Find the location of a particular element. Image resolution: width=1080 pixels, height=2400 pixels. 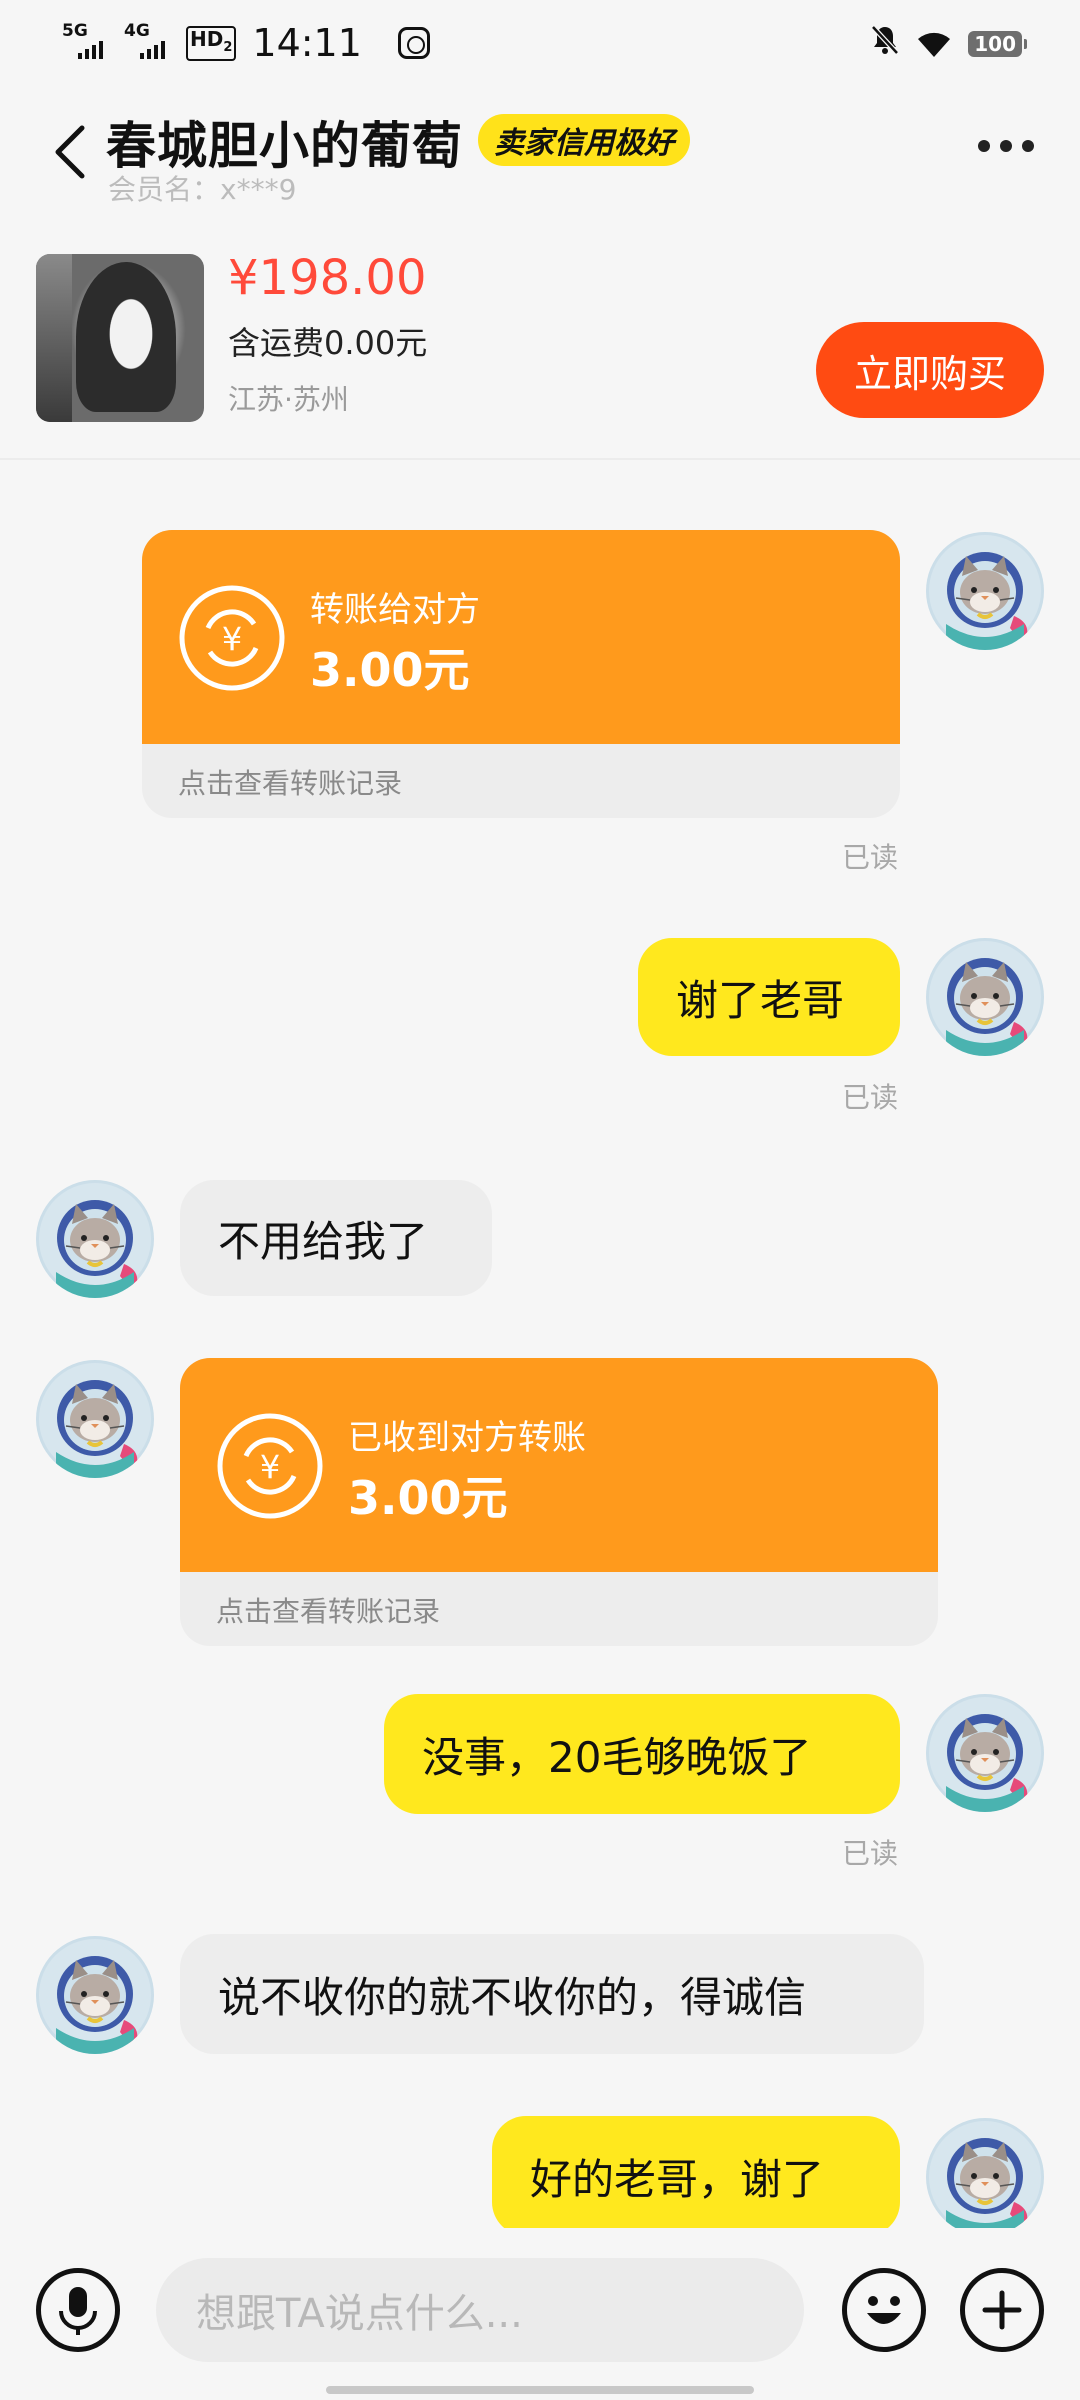

shipping-info: 含运费0.00元 is located at coordinates (328, 343).